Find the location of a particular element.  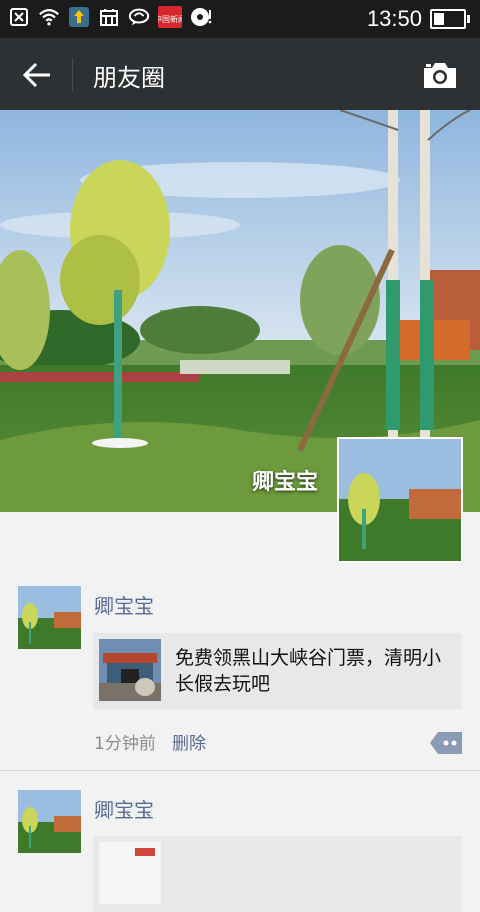

battery-icon is located at coordinates (450, 19).